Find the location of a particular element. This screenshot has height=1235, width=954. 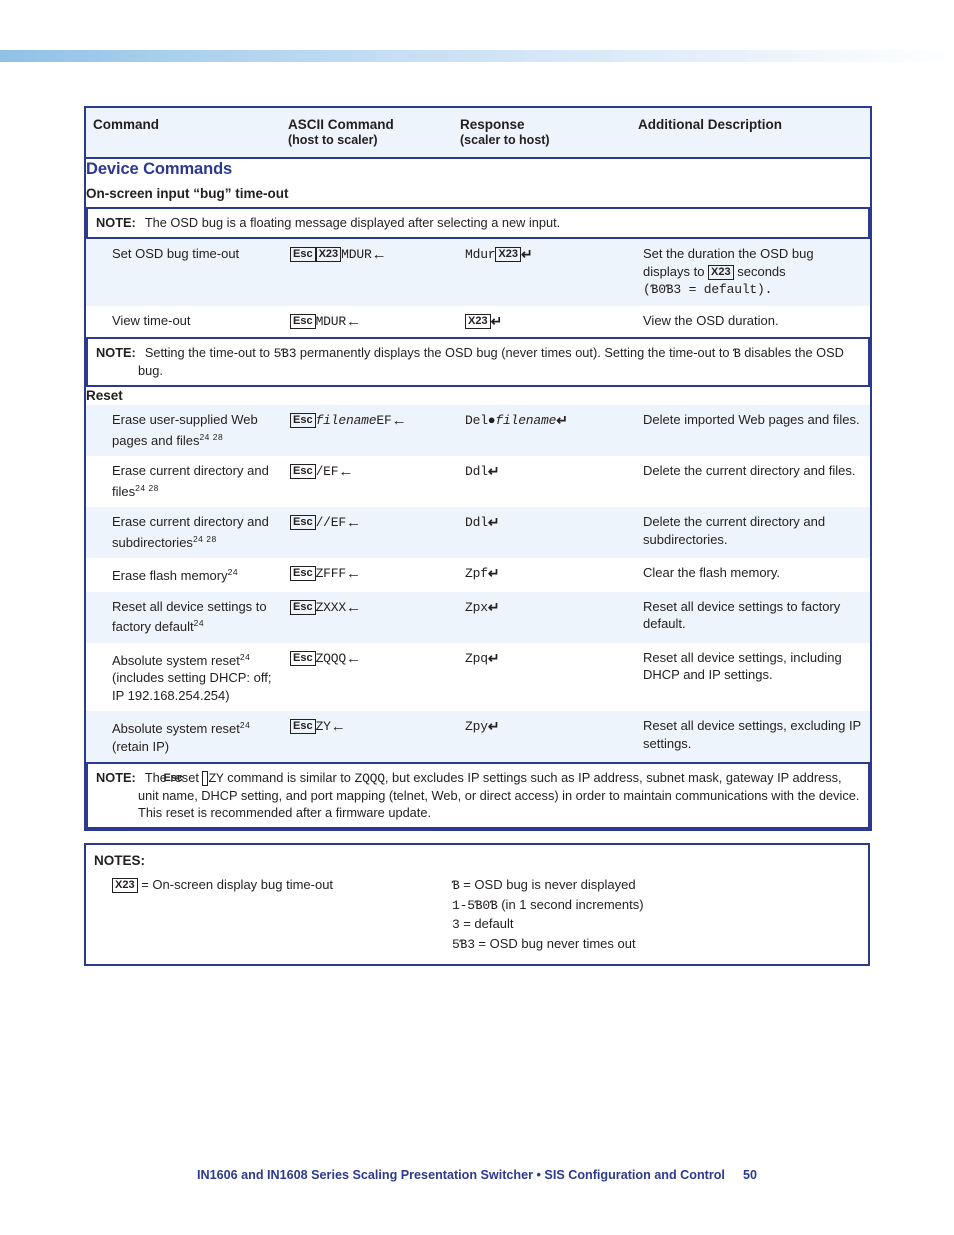

response-code: Mdur is located at coordinates (480, 254).